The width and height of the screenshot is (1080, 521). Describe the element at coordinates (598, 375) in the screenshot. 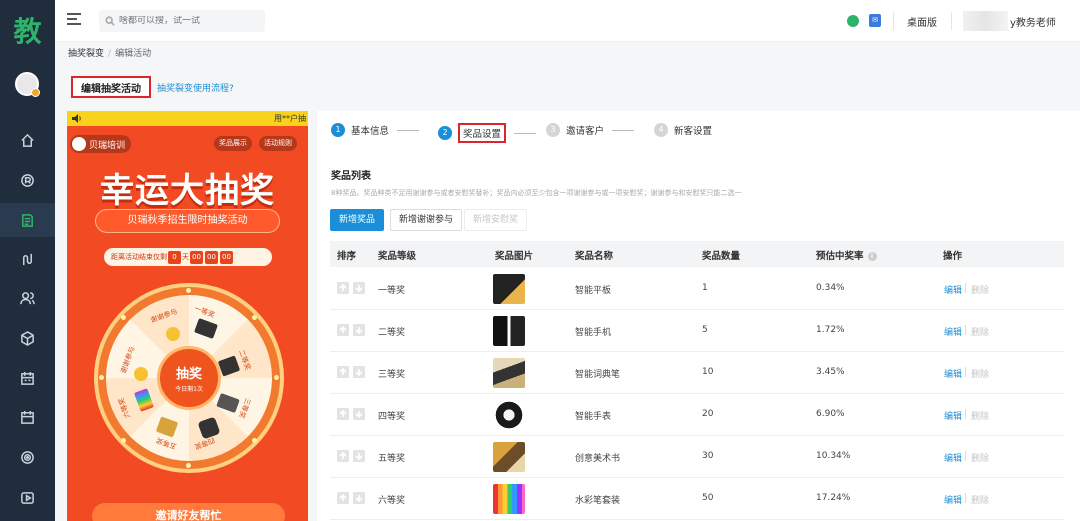

I see `prize-name: 智能词典笔` at that location.